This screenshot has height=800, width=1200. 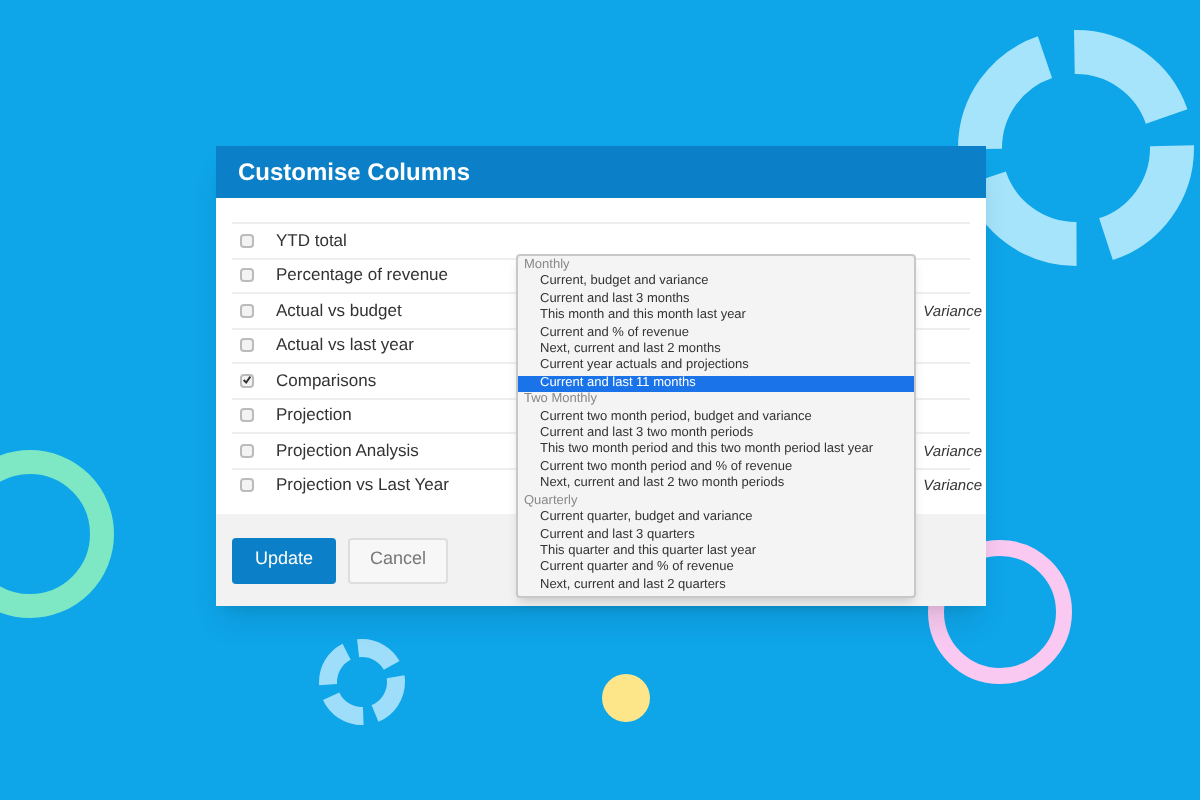 I want to click on column-label: Projection Analysis, so click(x=347, y=450).